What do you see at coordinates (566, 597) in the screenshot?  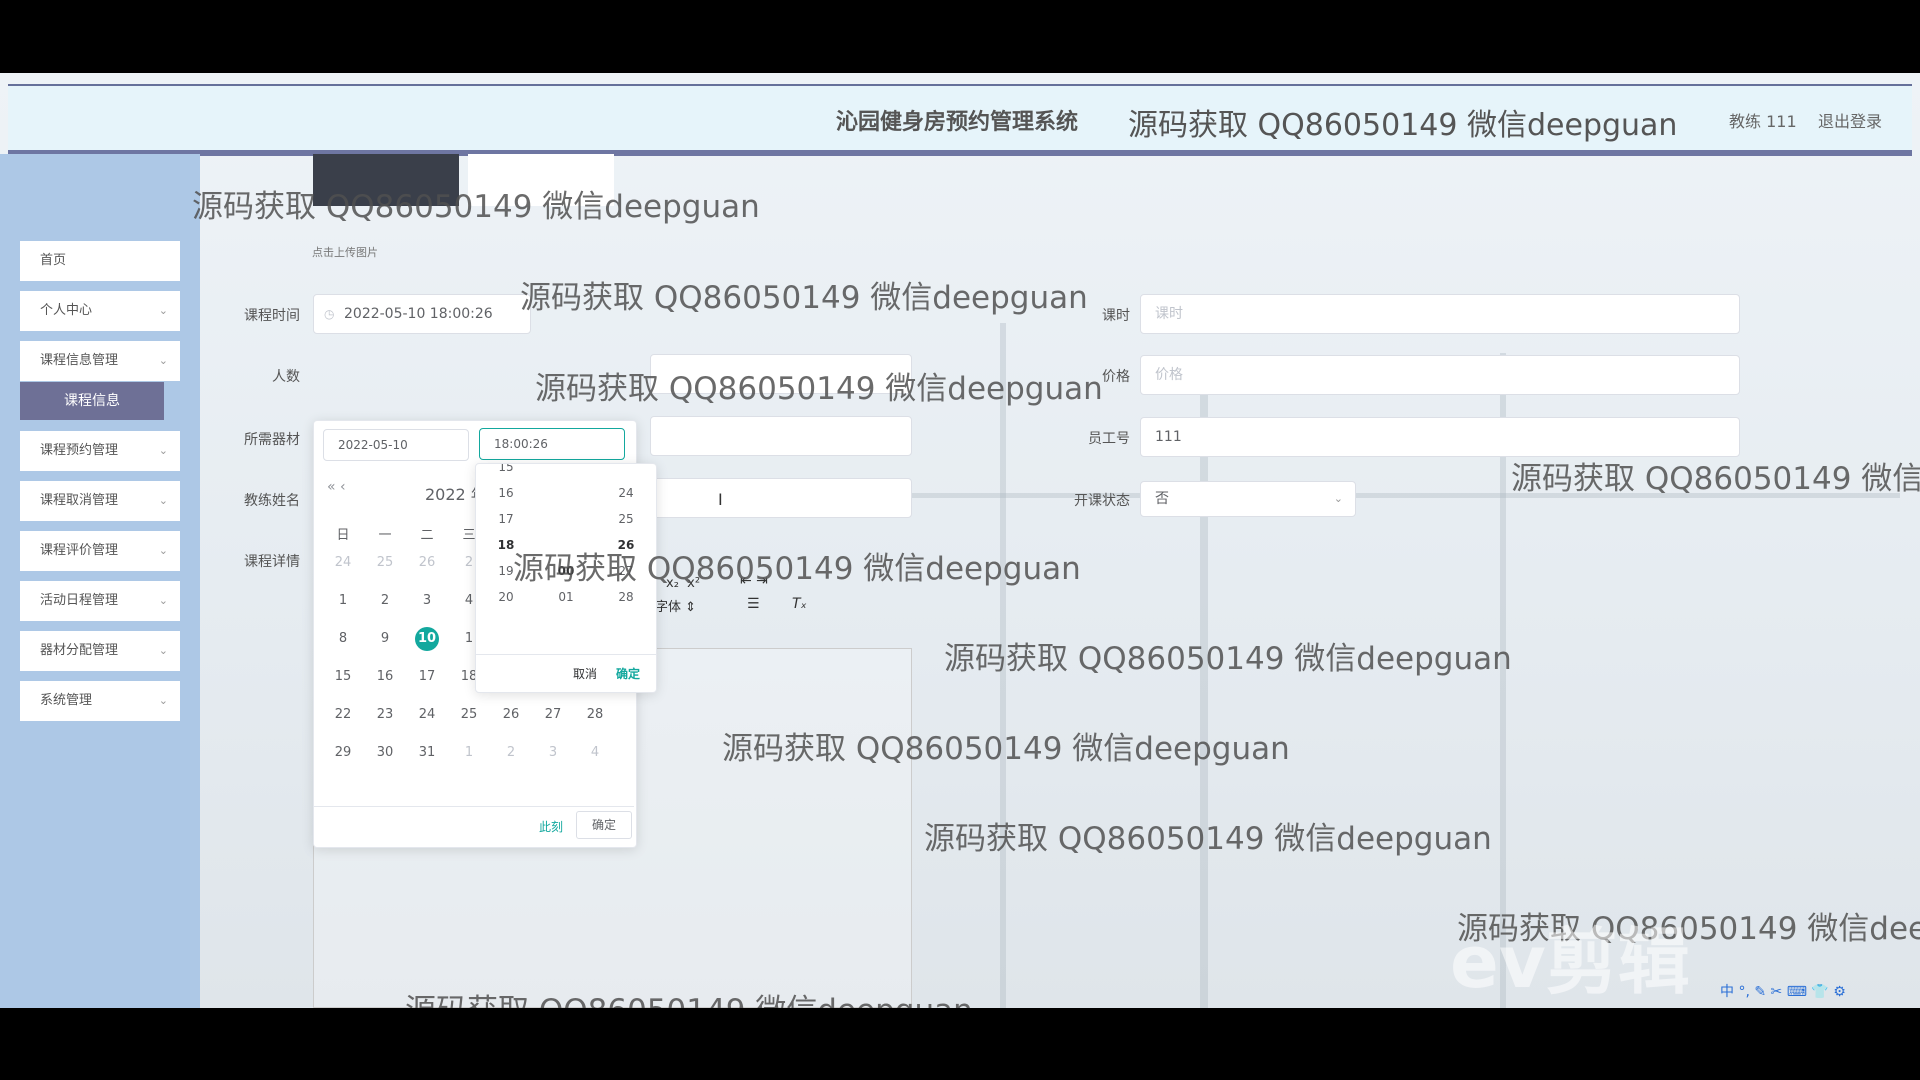 I see `time-minutes-cell: 01` at bounding box center [566, 597].